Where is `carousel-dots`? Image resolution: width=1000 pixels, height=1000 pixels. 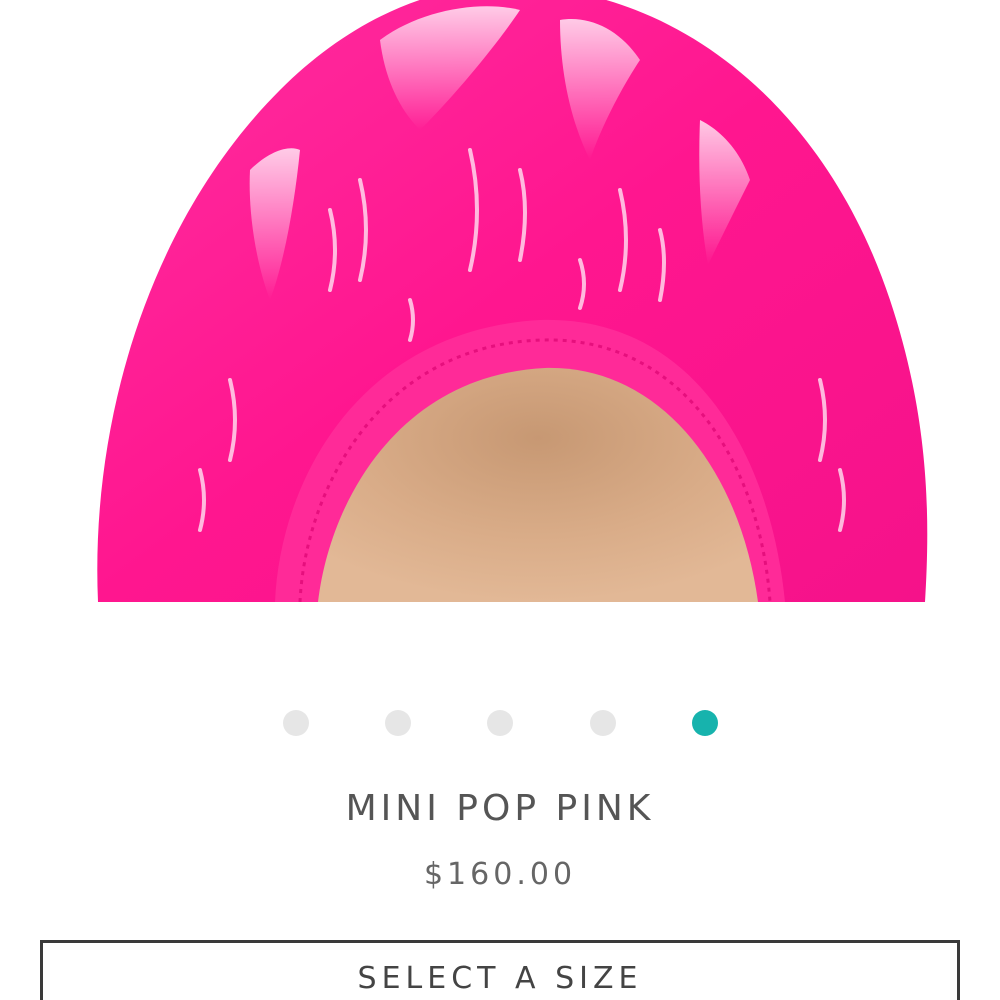 carousel-dots is located at coordinates (500, 723).